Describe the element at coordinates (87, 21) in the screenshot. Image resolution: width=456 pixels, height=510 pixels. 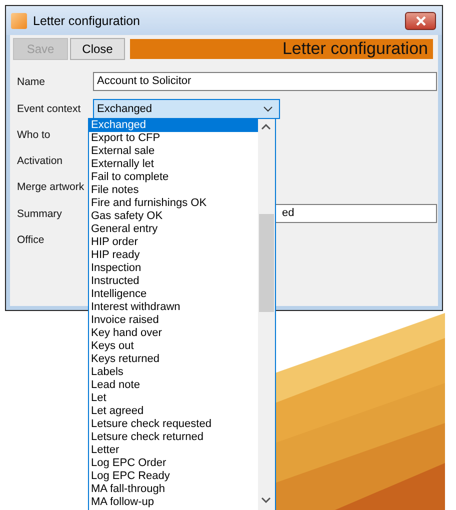
I see `window-title: Letter configuration` at that location.